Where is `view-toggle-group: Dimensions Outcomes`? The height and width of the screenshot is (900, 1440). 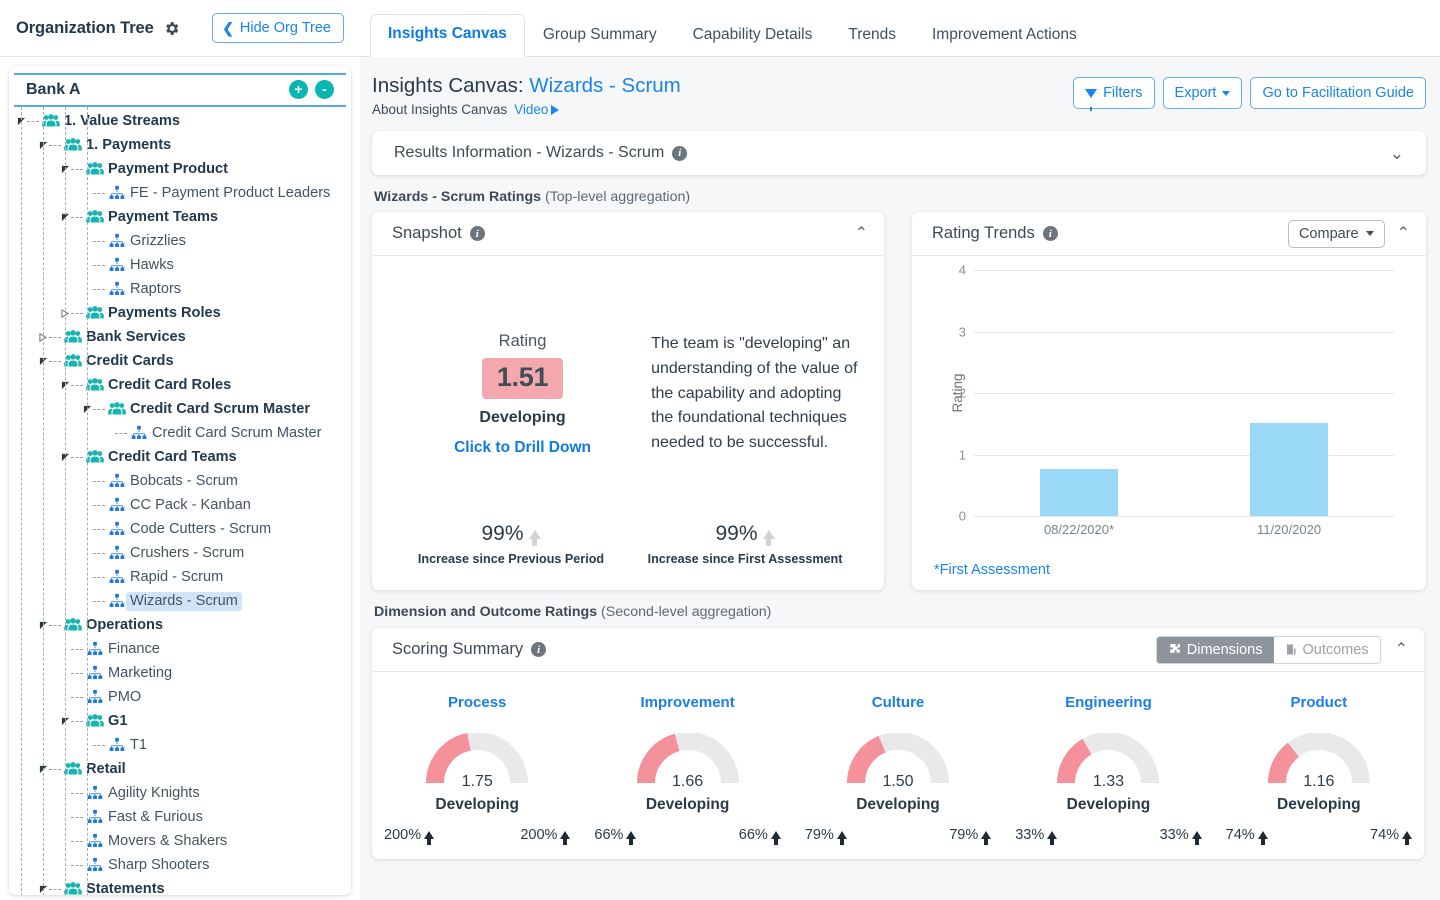 view-toggle-group: Dimensions Outcomes is located at coordinates (1268, 649).